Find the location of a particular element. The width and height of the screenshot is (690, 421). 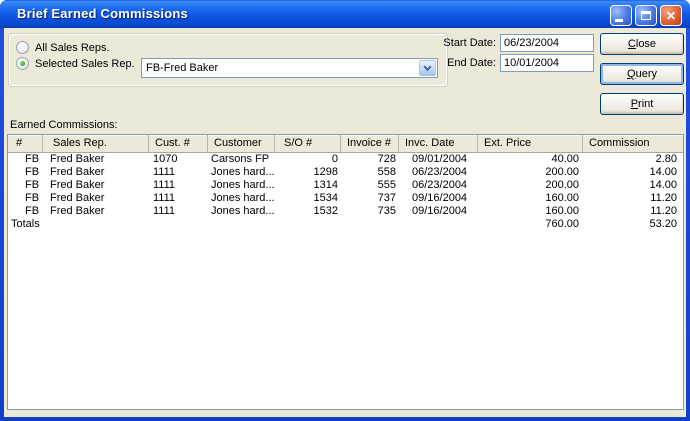

sales-rep-dropdown: FB-Fred Baker is located at coordinates (289, 68).